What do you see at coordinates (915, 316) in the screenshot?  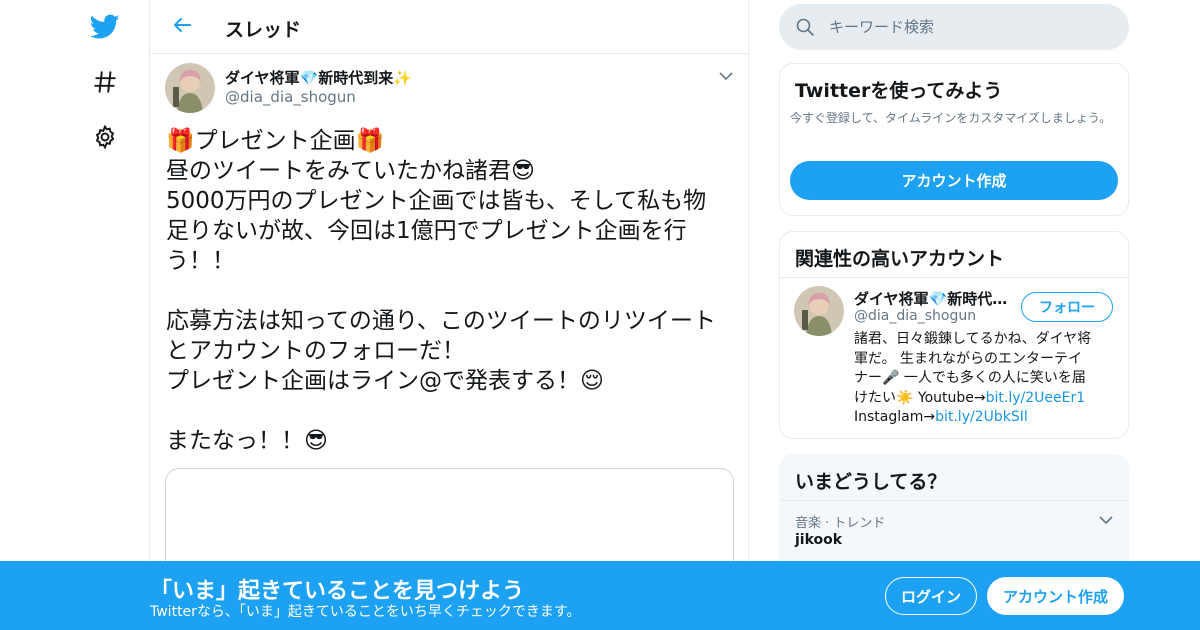 I see `related-account-handle: @dia_dia_shogun` at bounding box center [915, 316].